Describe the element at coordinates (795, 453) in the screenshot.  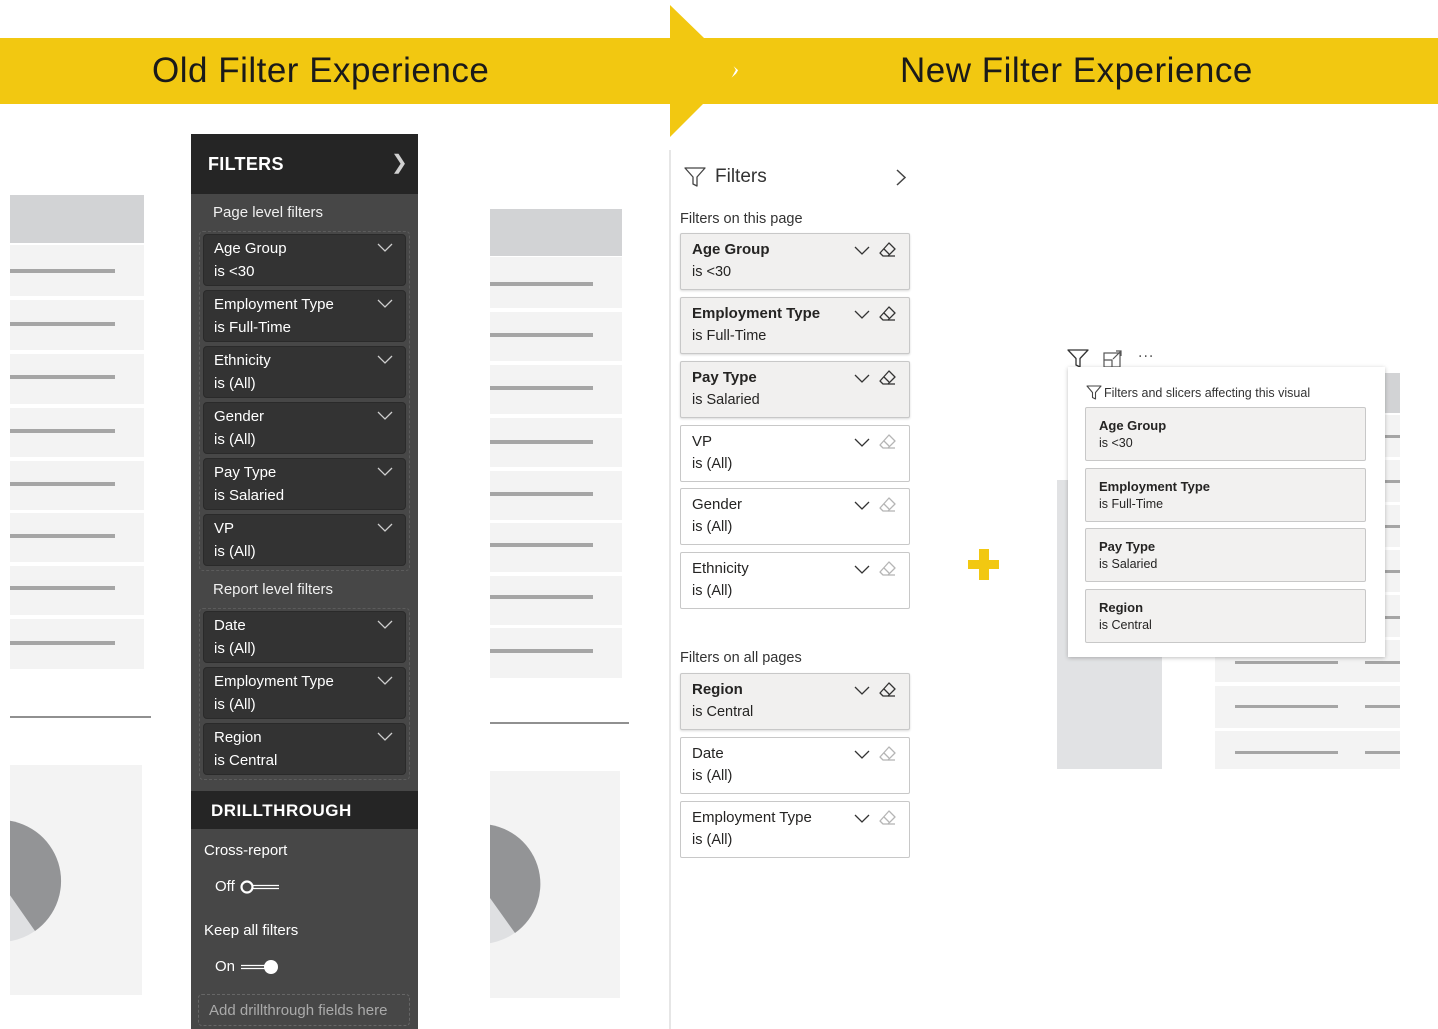
I see `new-filter-card-vp: VP is (All)` at that location.